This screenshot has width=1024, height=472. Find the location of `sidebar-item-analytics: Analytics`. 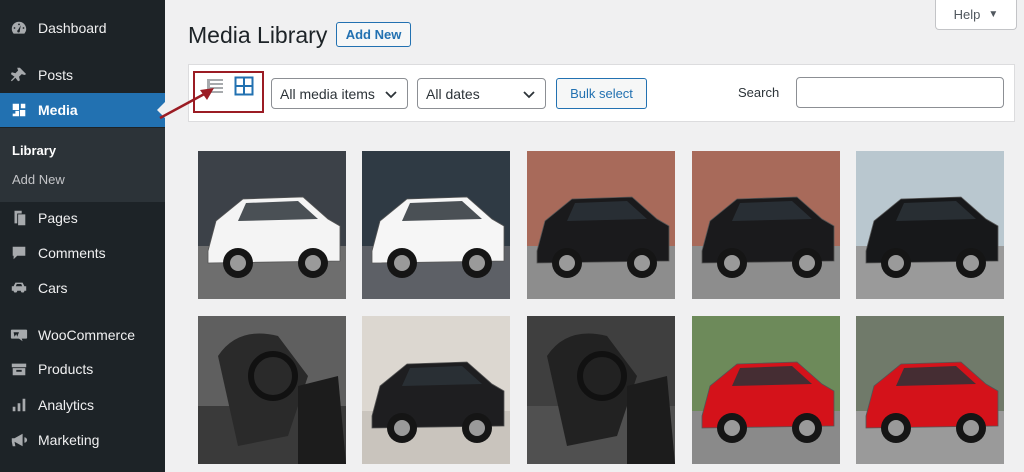

sidebar-item-analytics: Analytics is located at coordinates (82, 405).